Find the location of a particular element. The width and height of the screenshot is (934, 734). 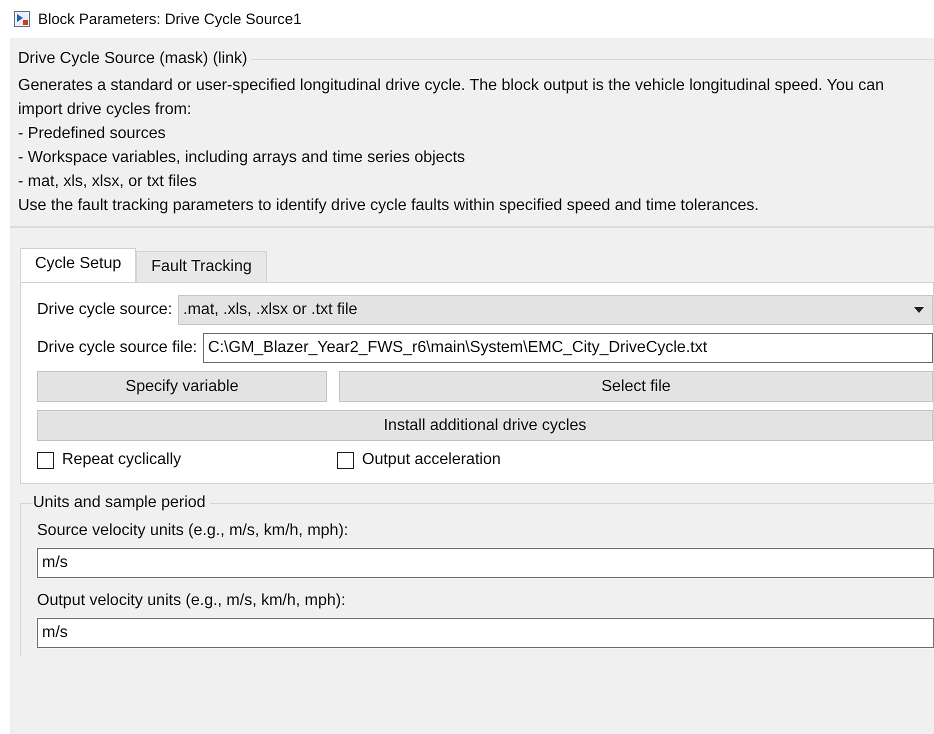

group-title: Units and sample period is located at coordinates (120, 503).